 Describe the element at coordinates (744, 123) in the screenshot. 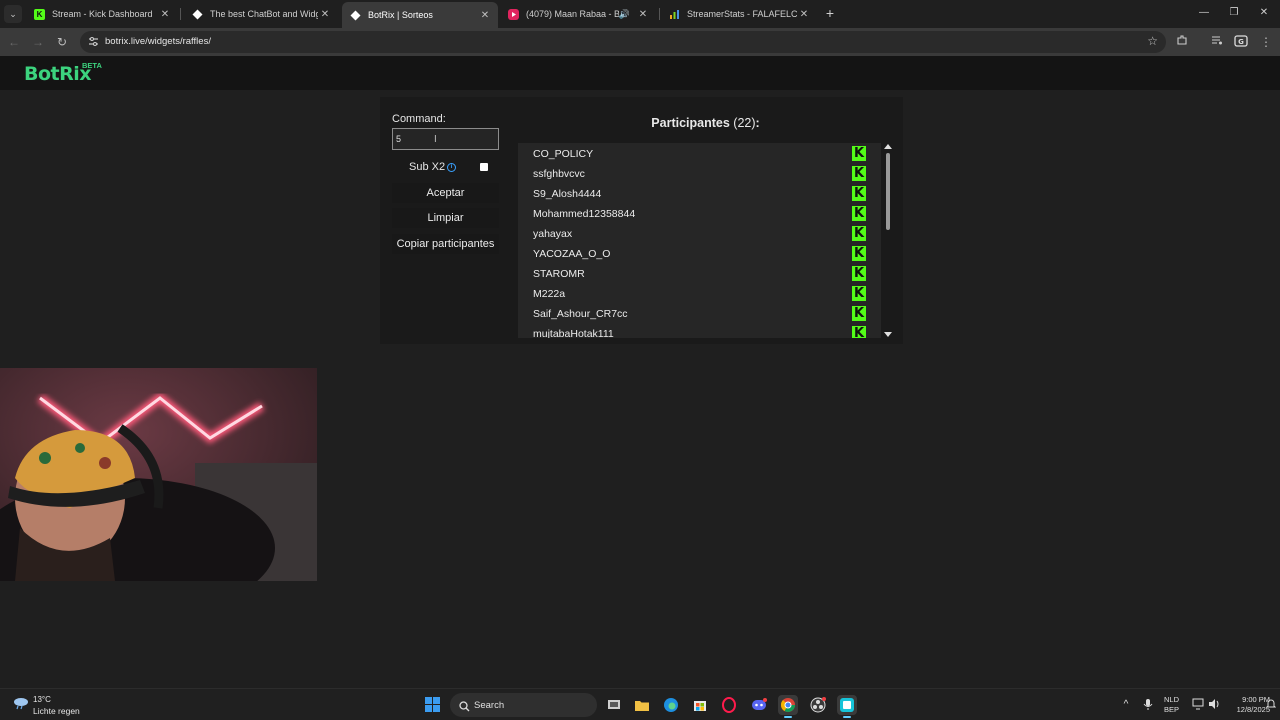

I see `participants-count: (22)` at that location.